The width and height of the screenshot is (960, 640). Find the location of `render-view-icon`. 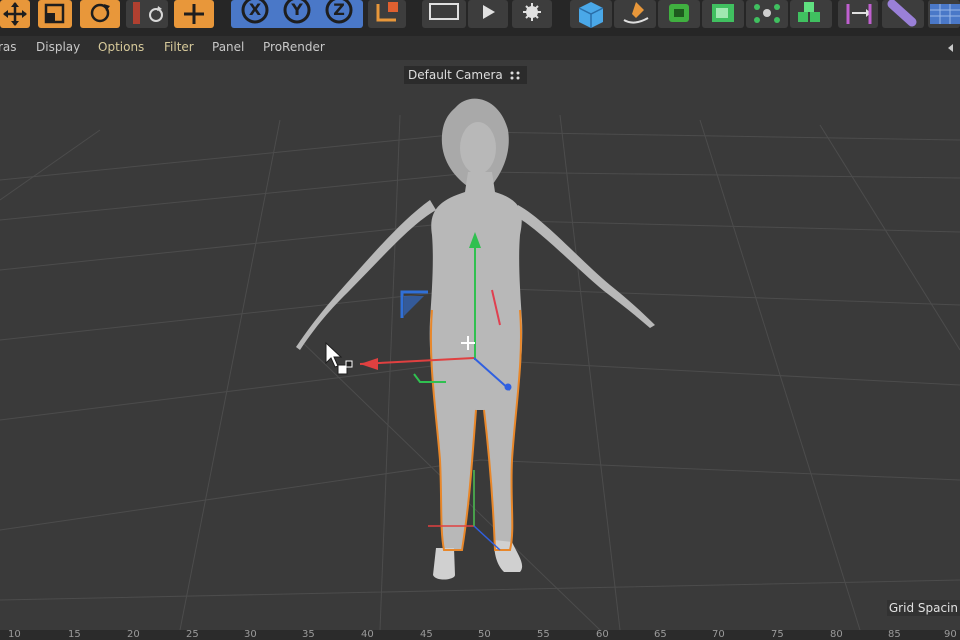

render-view-icon is located at coordinates (489, 12).